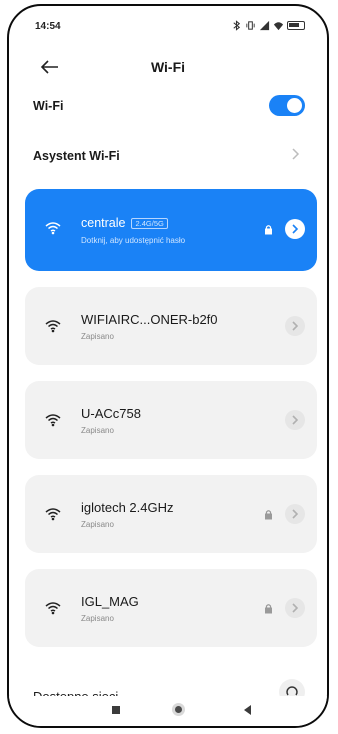  What do you see at coordinates (287, 105) in the screenshot?
I see `wifi-toggle` at bounding box center [287, 105].